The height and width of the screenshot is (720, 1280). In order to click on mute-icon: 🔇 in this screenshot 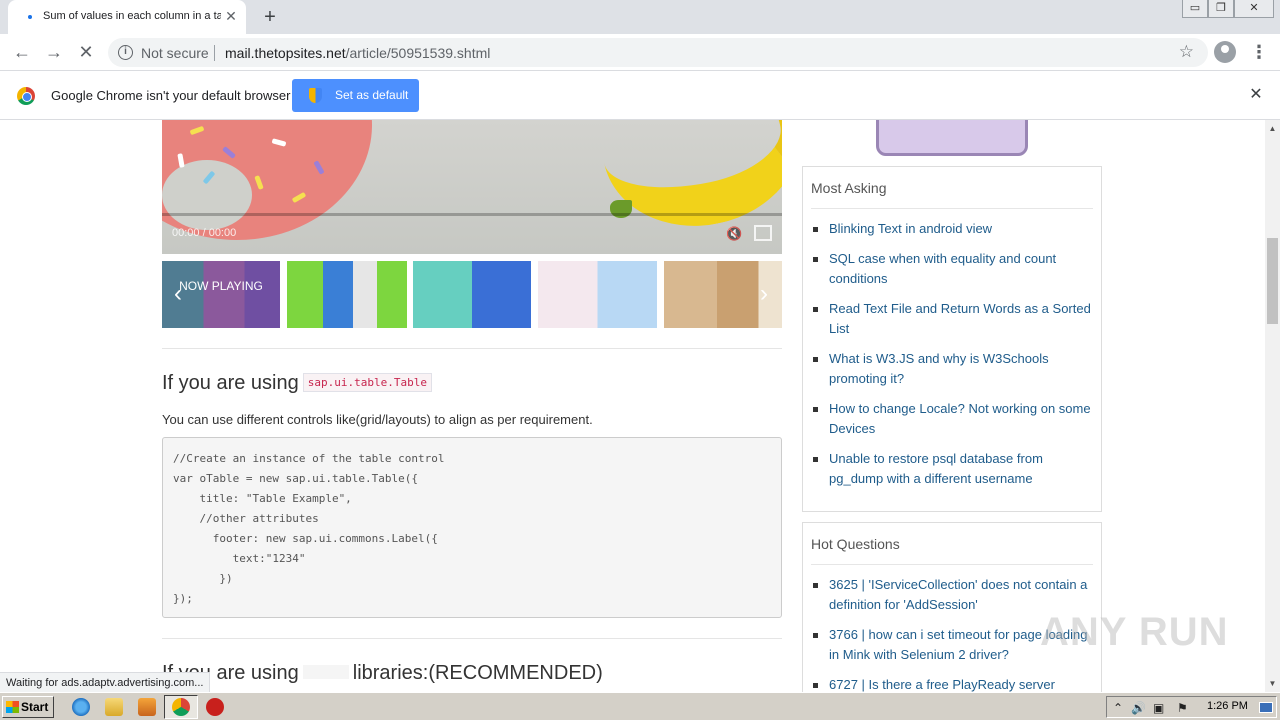, I will do `click(734, 234)`.